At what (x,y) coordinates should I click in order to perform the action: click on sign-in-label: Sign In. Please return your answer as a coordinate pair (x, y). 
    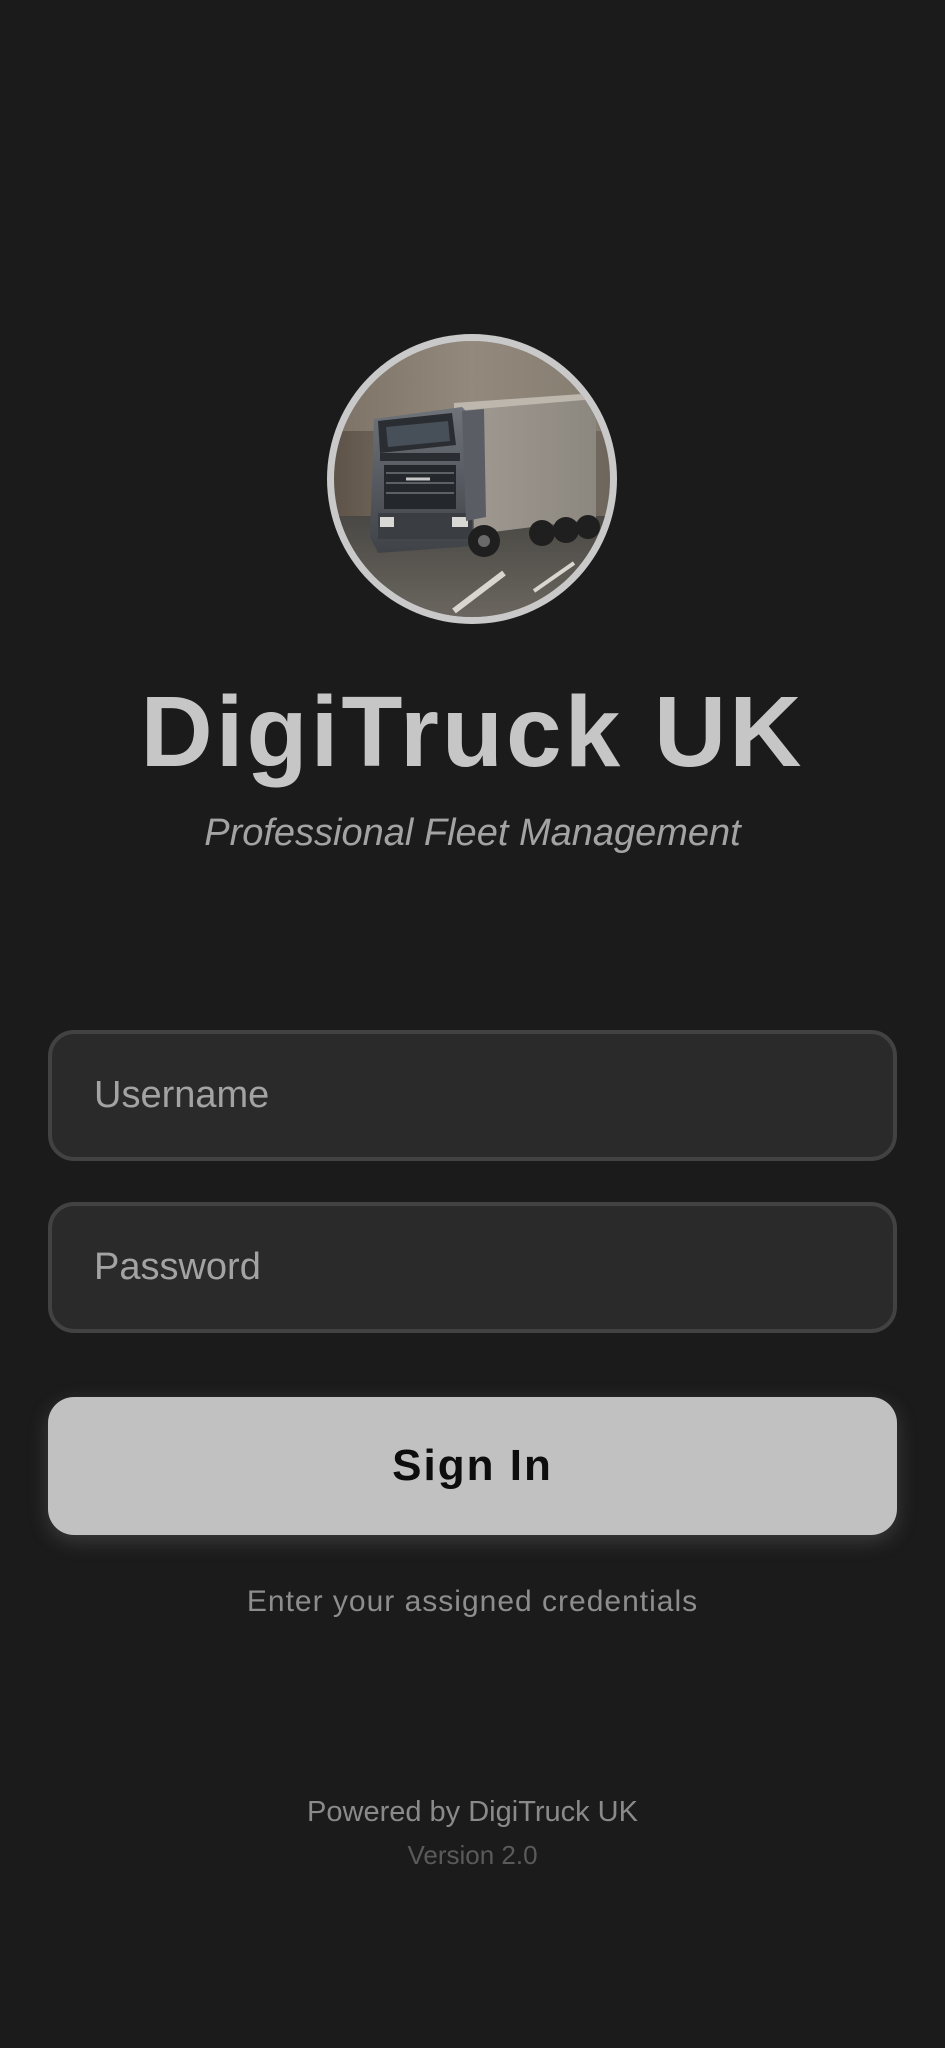
    Looking at the image, I should click on (472, 1465).